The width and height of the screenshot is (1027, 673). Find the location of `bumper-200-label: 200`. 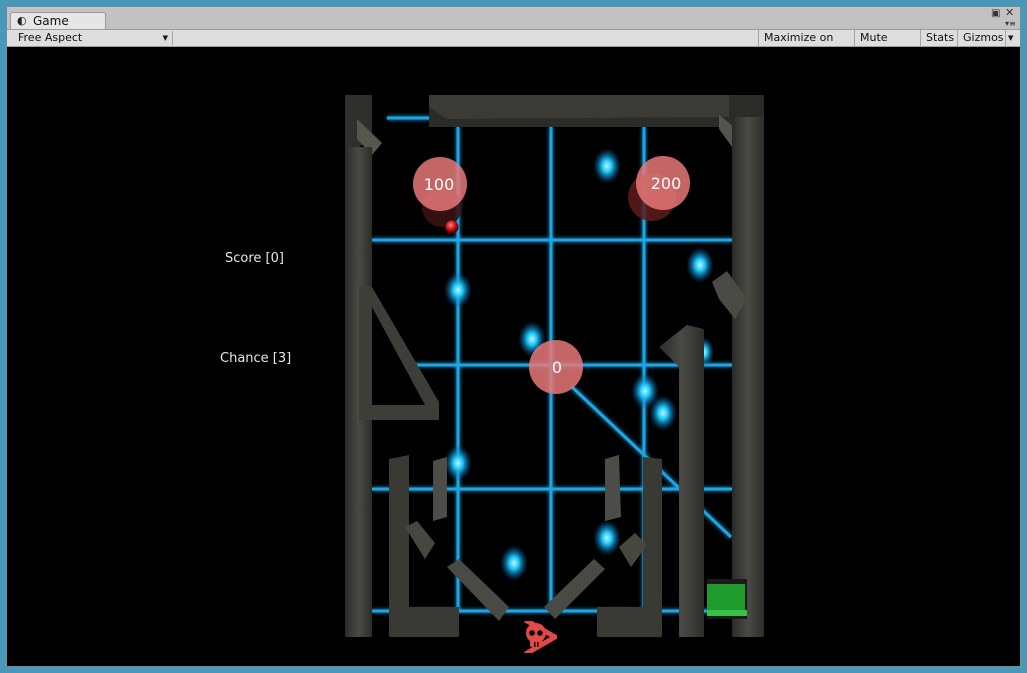

bumper-200-label: 200 is located at coordinates (666, 183).